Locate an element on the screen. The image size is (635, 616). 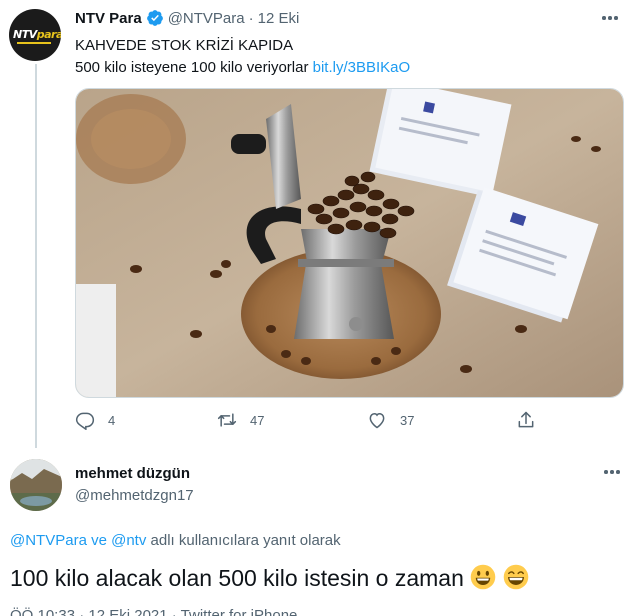
mention-ntv: @ntv is located at coordinates (128, 540).